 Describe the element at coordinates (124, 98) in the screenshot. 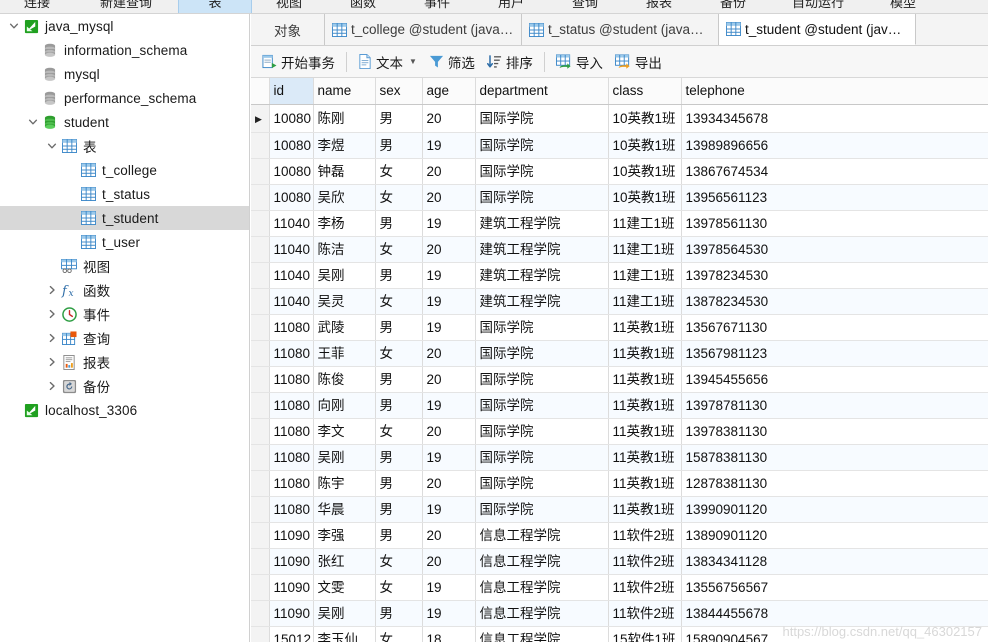

I see `tree-item-performance_schema: performance_schema` at that location.